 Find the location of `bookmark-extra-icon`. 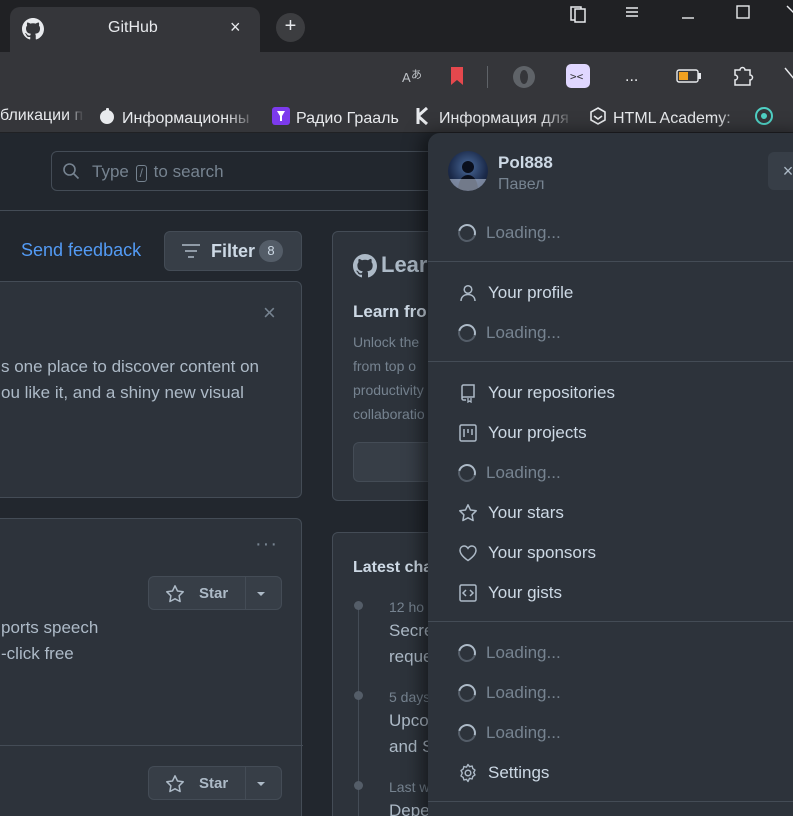

bookmark-extra-icon is located at coordinates (764, 118).